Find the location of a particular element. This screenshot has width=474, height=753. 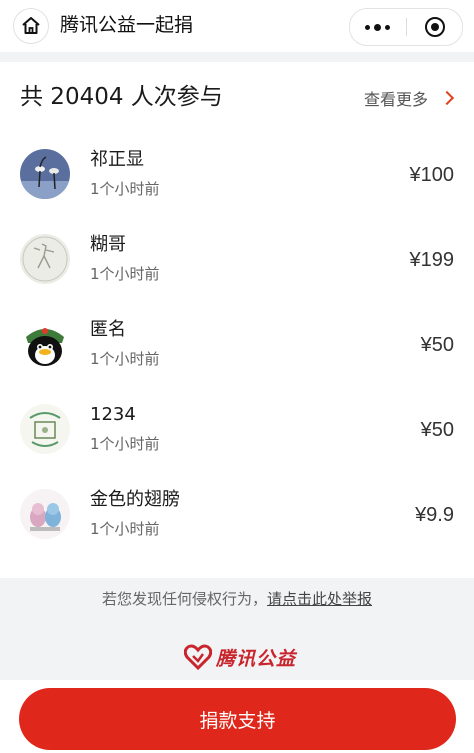

see-more-link: 查看更多 is located at coordinates (409, 98).